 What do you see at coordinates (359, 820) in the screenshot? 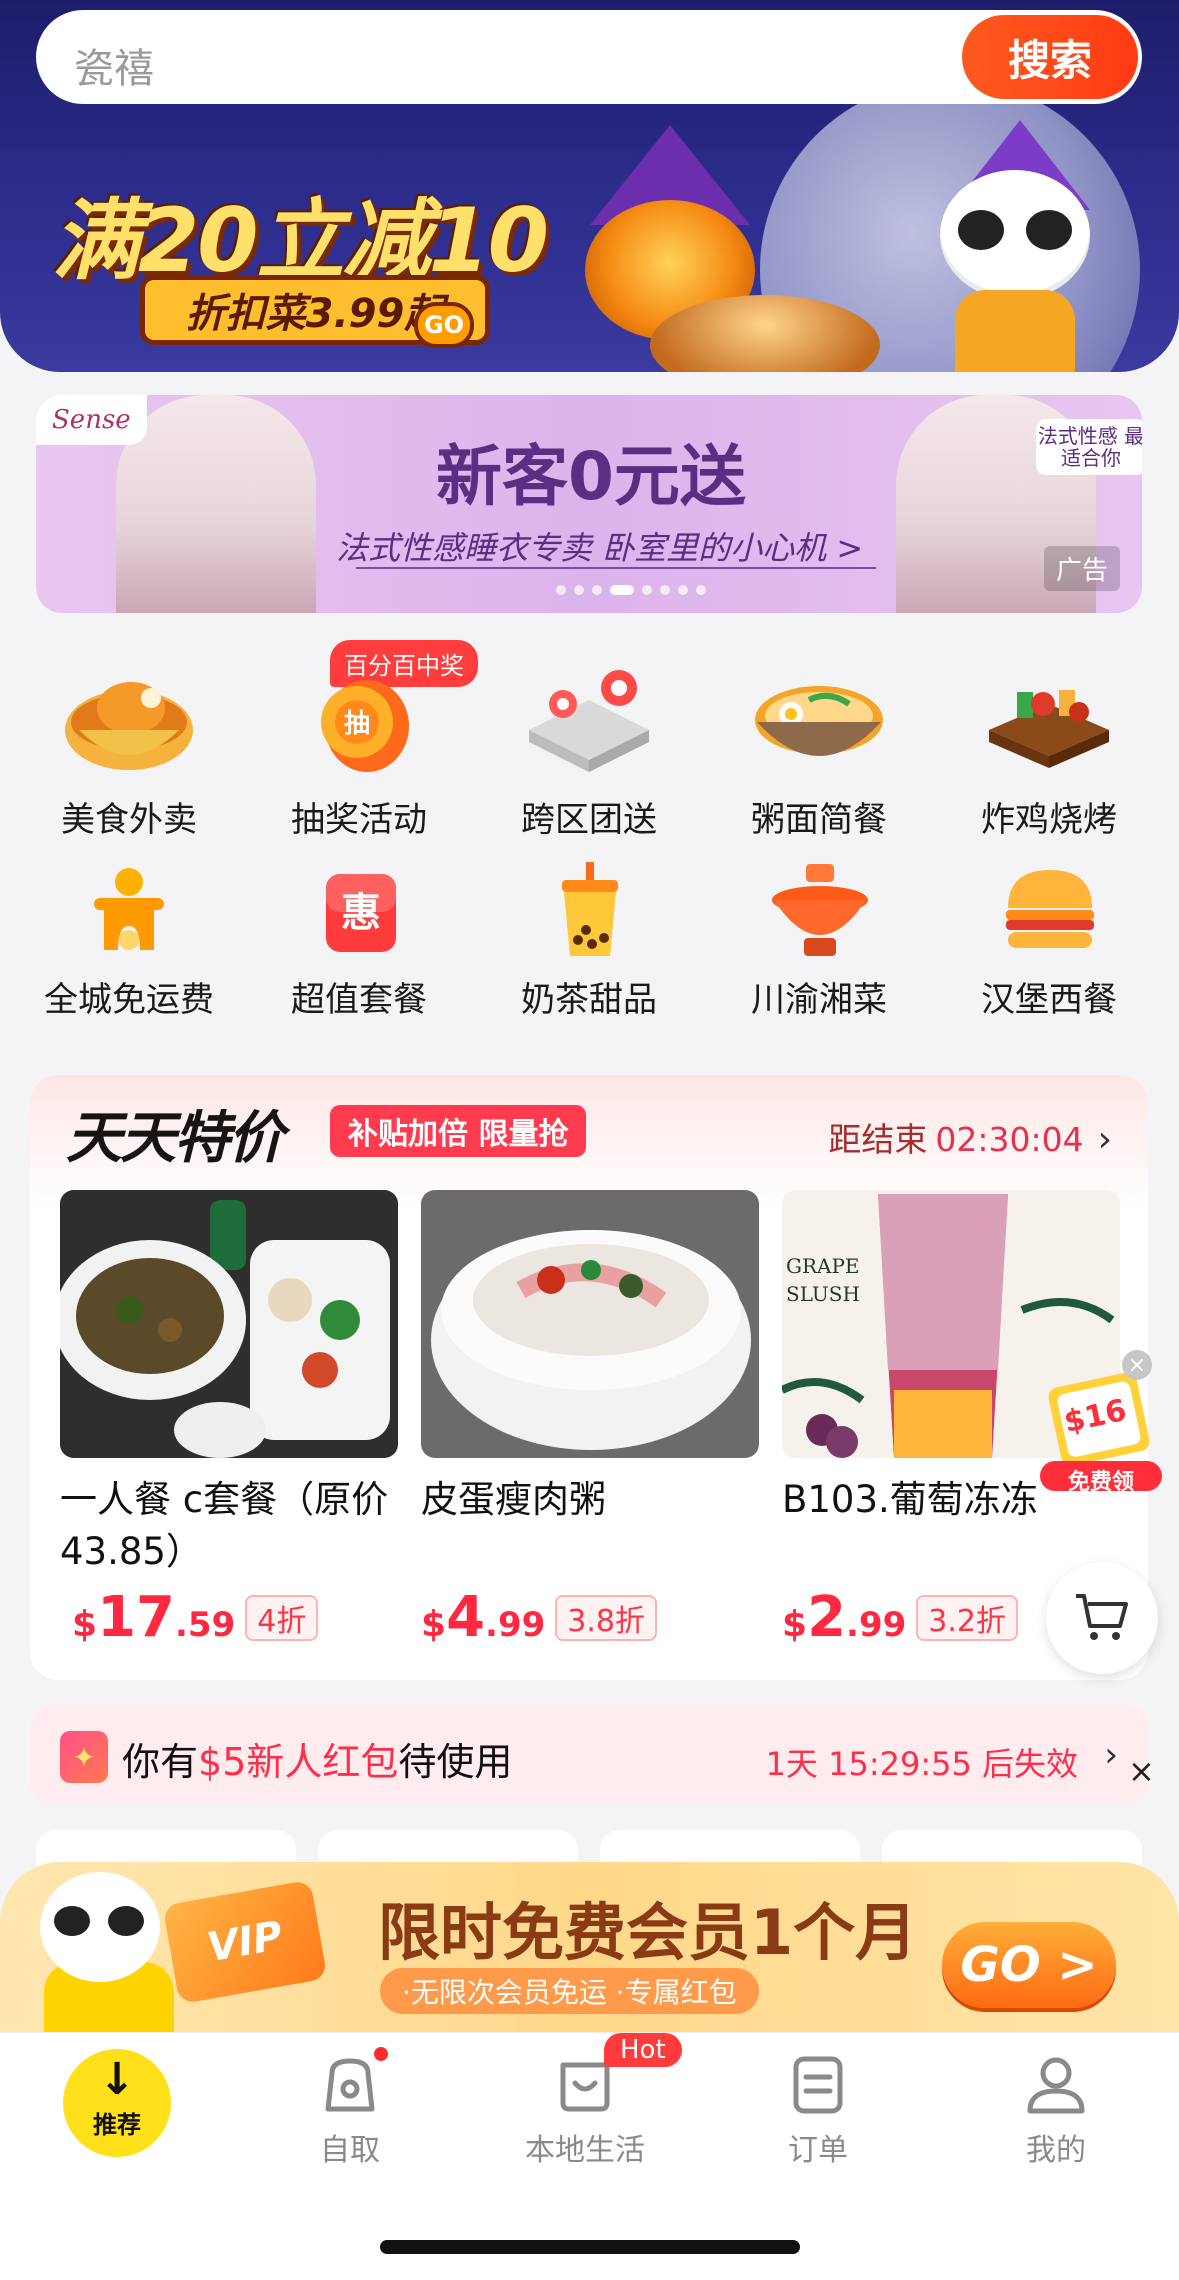
I see `category-label: 抽奖活动` at bounding box center [359, 820].